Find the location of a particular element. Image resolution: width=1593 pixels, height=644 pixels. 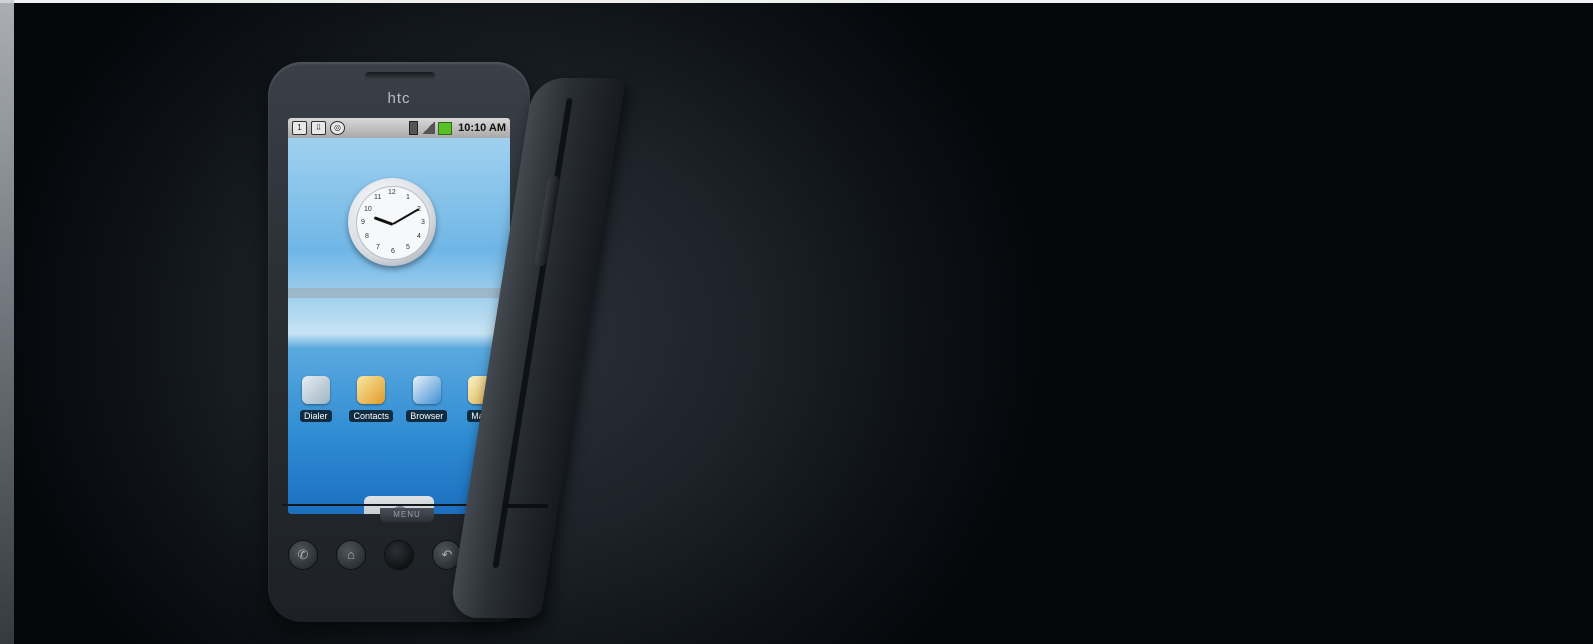

clock-number: 12 is located at coordinates (392, 192).